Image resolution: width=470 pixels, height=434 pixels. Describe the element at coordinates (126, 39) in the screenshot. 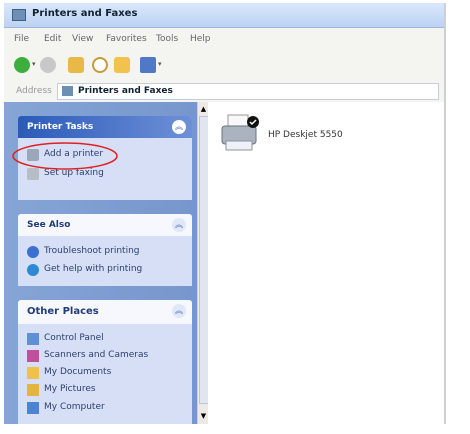

I see `menu-favorites: Favorites` at that location.